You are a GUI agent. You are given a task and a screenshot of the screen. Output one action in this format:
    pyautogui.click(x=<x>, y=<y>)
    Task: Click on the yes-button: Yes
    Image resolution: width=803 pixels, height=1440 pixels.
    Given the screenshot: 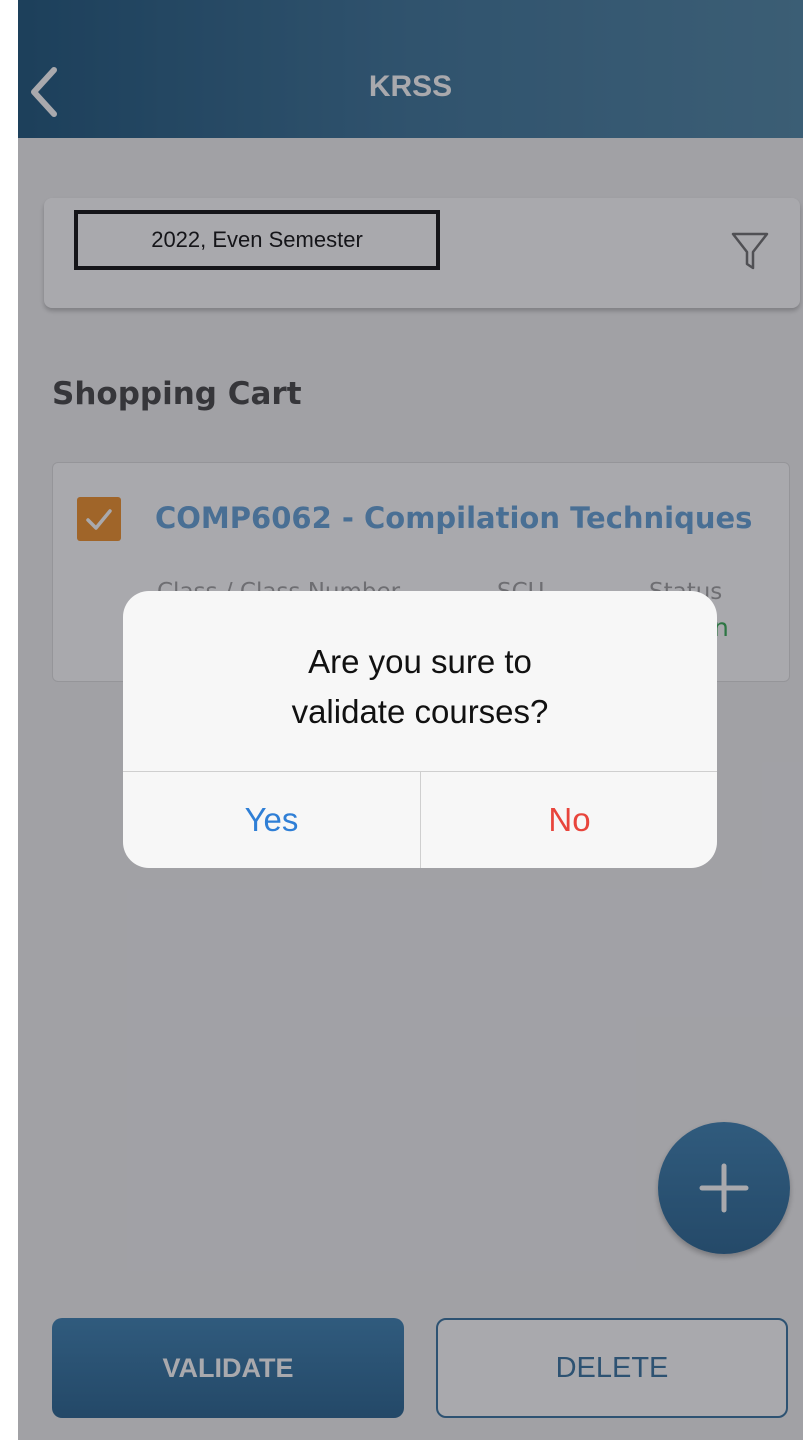 What is the action you would take?
    pyautogui.click(x=271, y=820)
    